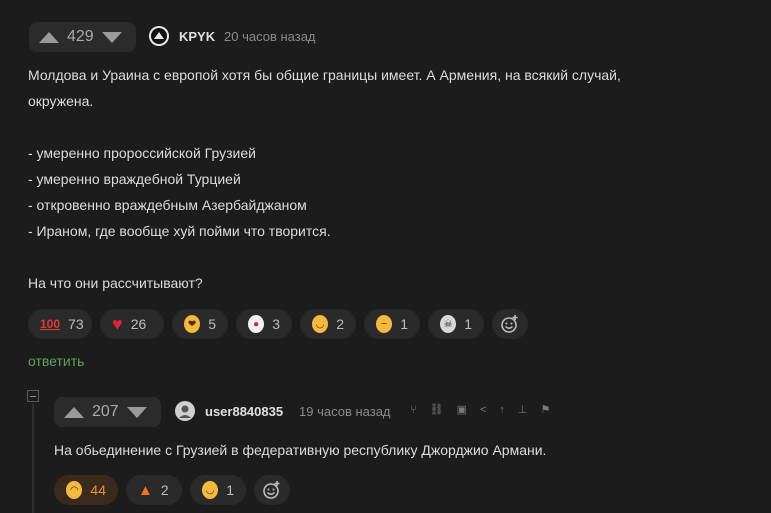 This screenshot has height=513, width=771. Describe the element at coordinates (134, 179) in the screenshot. I see `comment-line: - умеренно враждебной Турцией` at that location.